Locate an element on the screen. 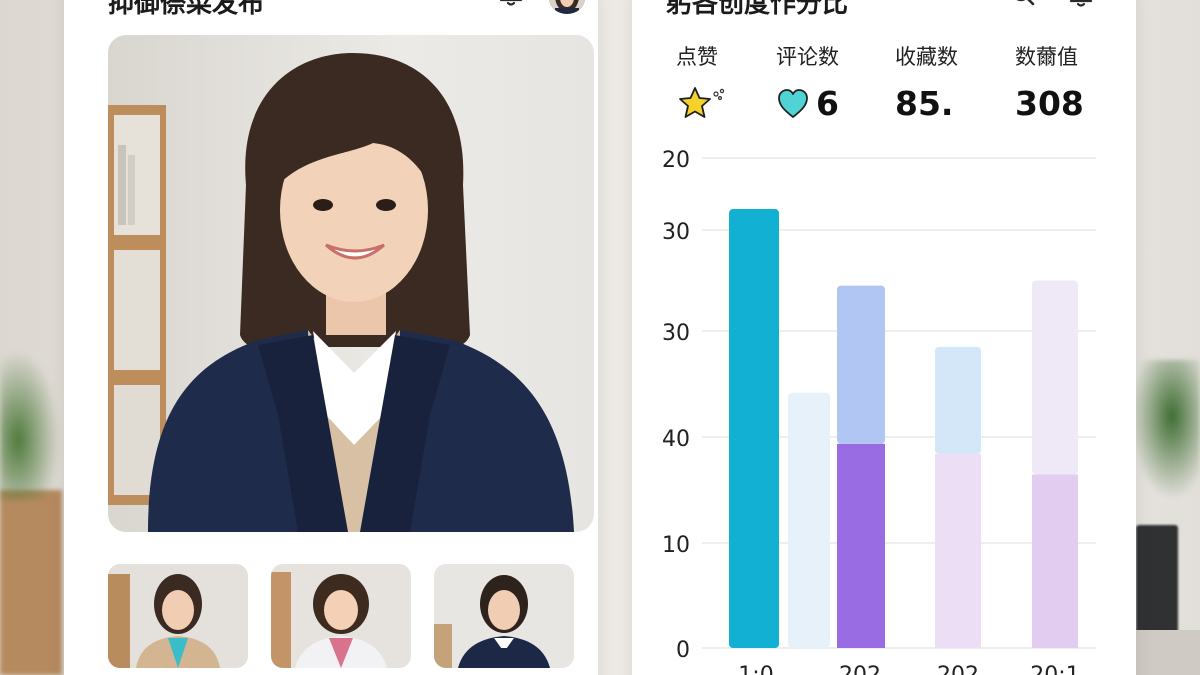 This screenshot has width=1200, height=675. bell-icon is located at coordinates (511, 4).